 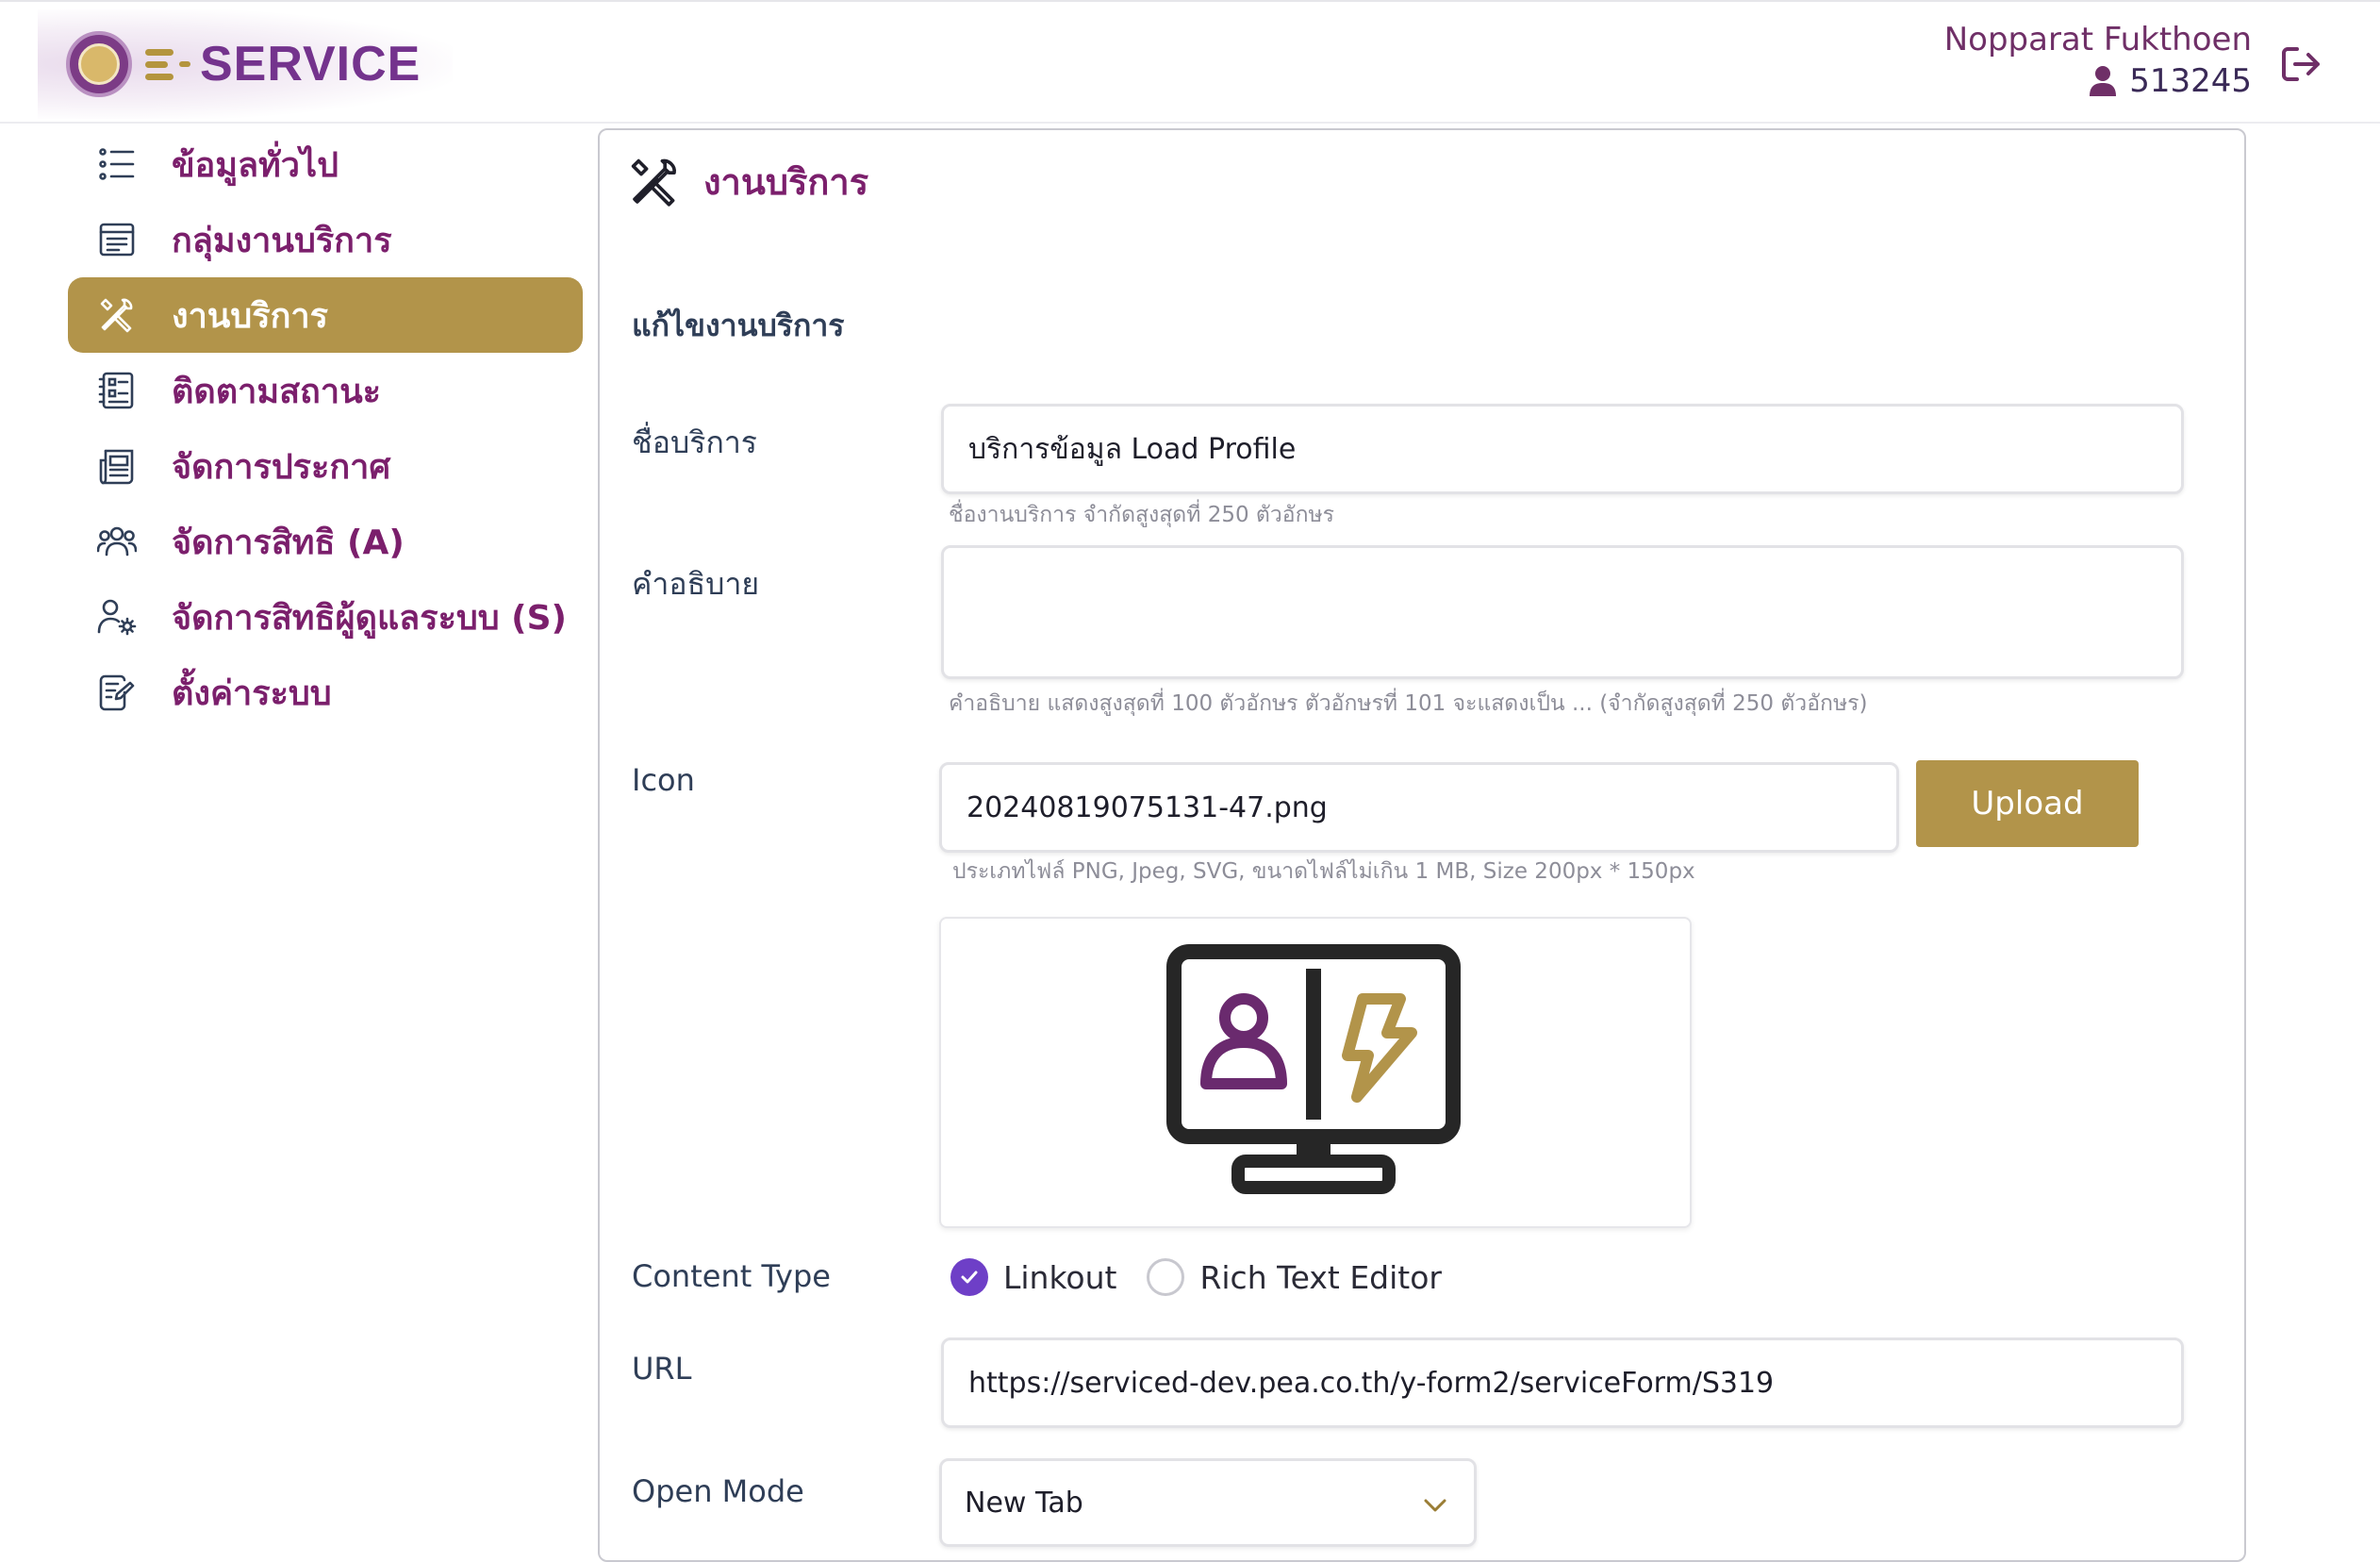 What do you see at coordinates (255, 165) in the screenshot?
I see `sidebar-item-label: ข้อมูลทั่วไป` at bounding box center [255, 165].